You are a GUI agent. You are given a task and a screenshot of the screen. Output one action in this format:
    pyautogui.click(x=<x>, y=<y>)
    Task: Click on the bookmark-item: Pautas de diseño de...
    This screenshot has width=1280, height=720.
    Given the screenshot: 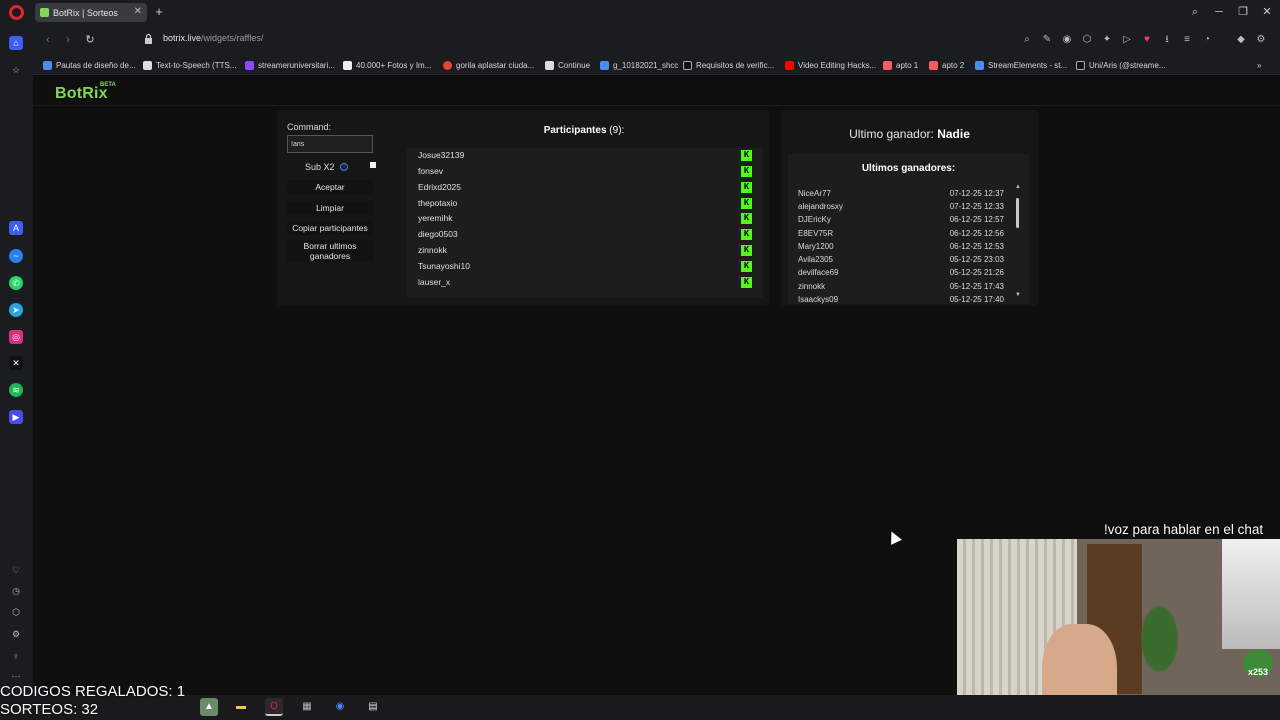 What is the action you would take?
    pyautogui.click(x=89, y=65)
    